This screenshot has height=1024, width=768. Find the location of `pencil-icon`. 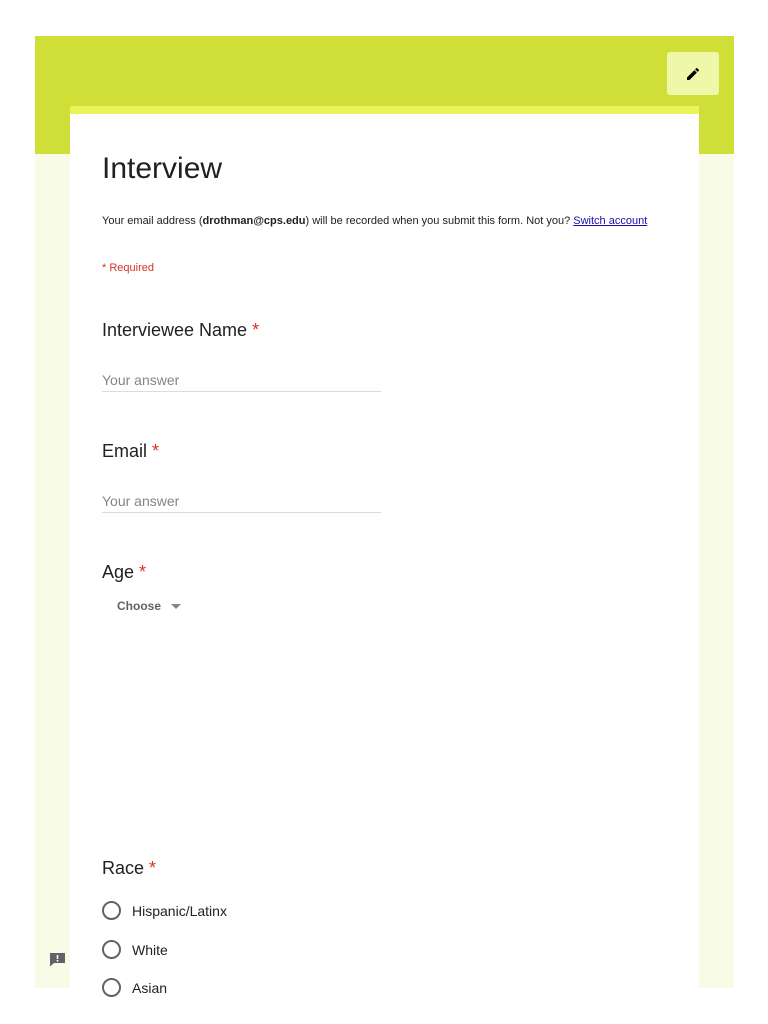

pencil-icon is located at coordinates (693, 73).